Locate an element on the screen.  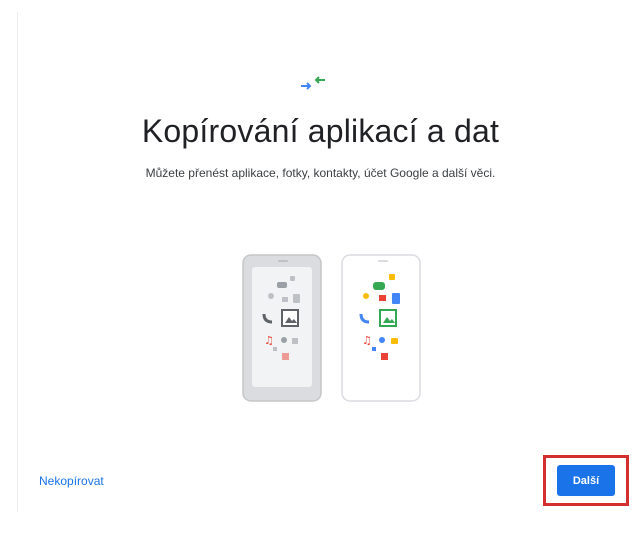
phone-transfer-illustration: ♫ ♫ is located at coordinates (331, 328).